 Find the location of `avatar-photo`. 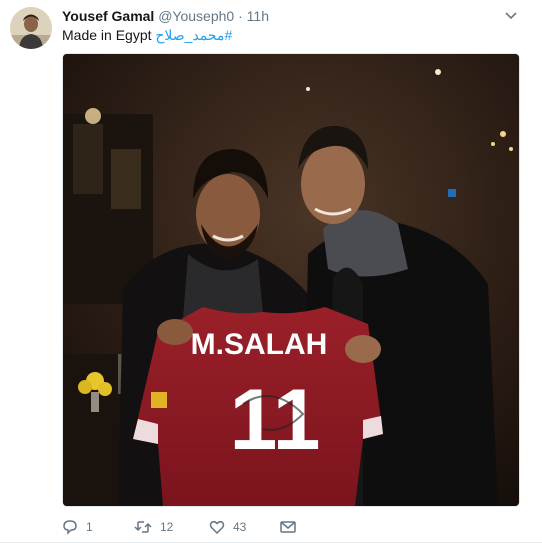

avatar-photo is located at coordinates (31, 28).